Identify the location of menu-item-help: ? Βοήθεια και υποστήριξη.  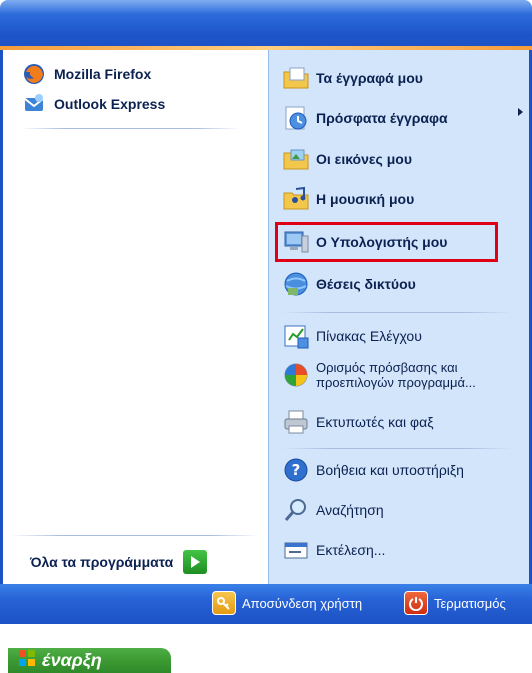
(373, 470).